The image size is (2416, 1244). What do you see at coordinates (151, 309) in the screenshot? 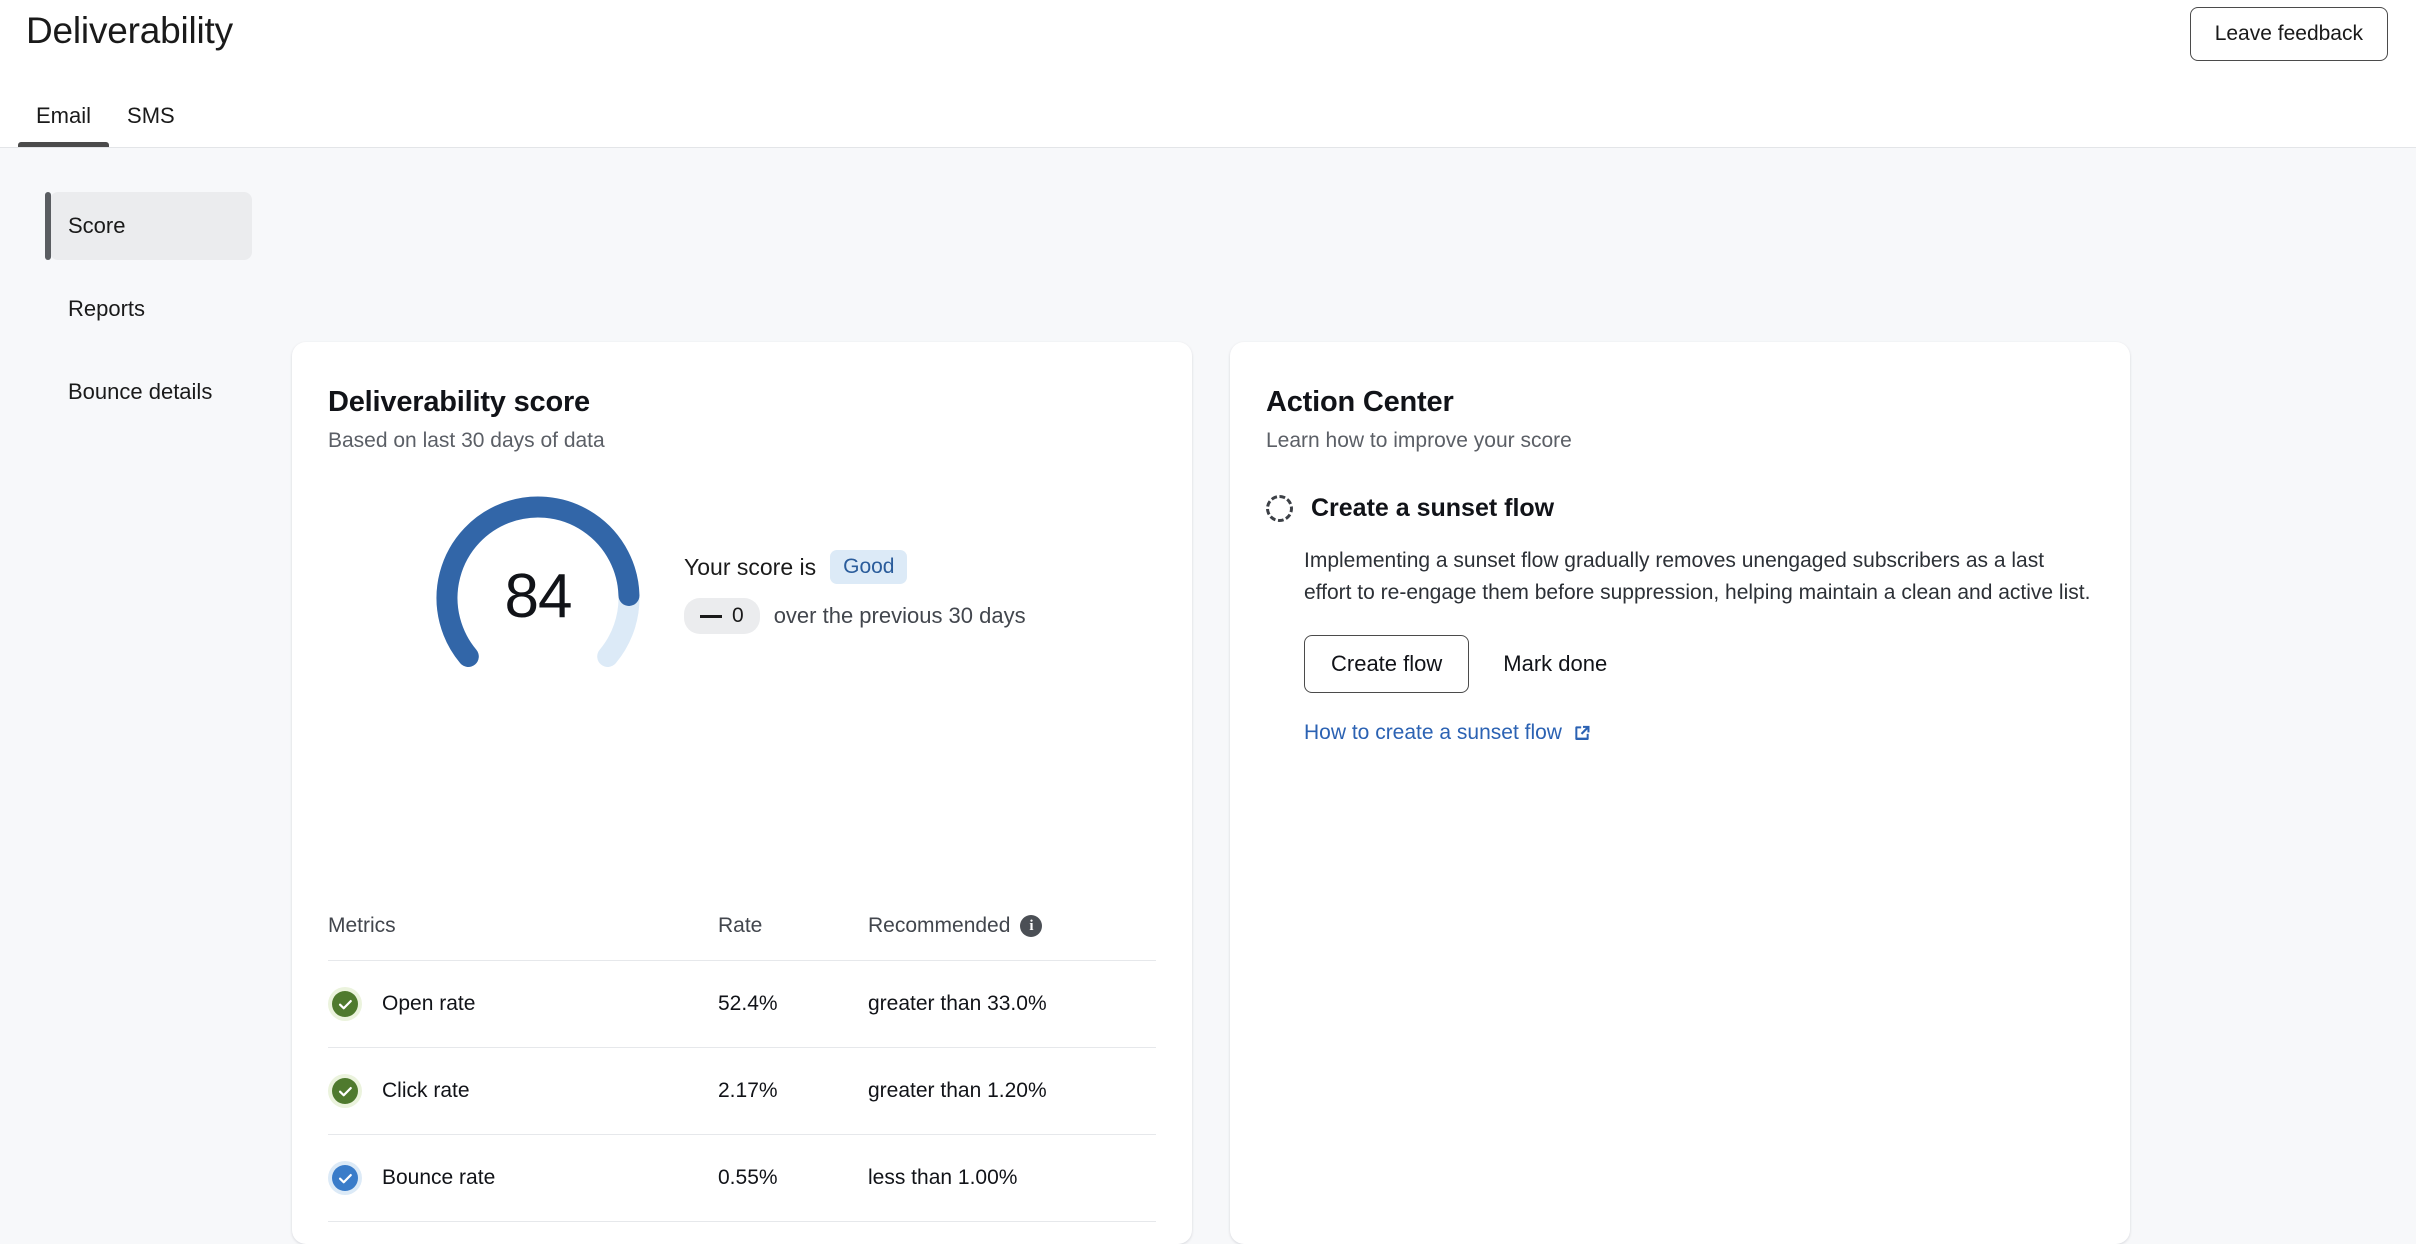
I see `sidebar-item-reports: Reports` at bounding box center [151, 309].